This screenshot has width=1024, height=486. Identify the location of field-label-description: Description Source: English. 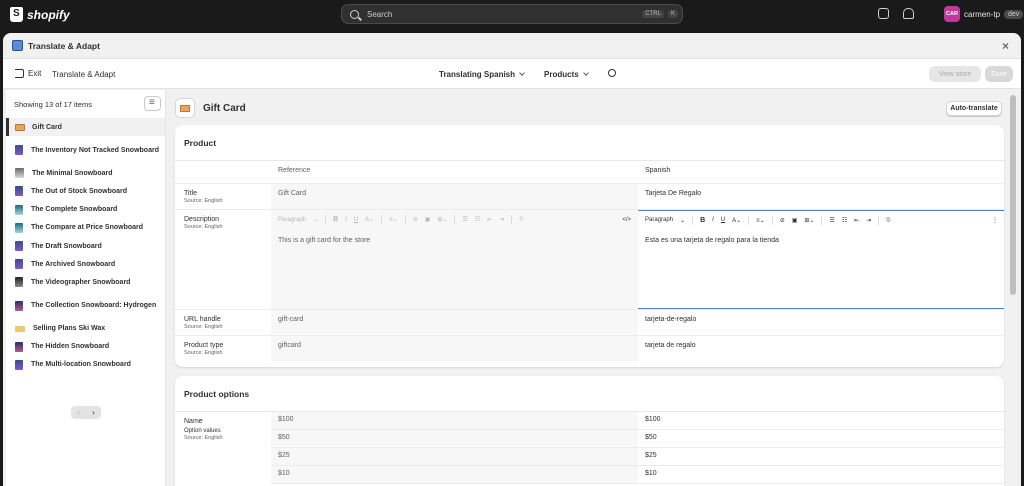
(203, 223).